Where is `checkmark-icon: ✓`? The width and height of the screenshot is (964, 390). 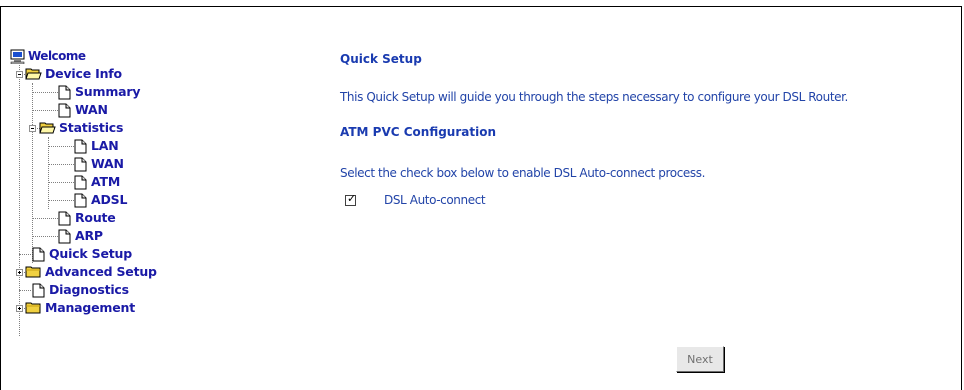
checkmark-icon: ✓ is located at coordinates (352, 198).